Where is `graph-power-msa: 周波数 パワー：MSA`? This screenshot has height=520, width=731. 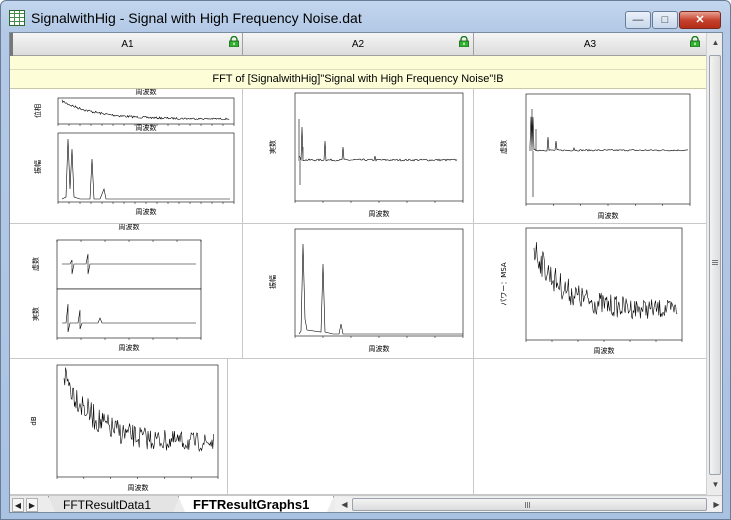 graph-power-msa: 周波数 パワー：MSA is located at coordinates (591, 291).